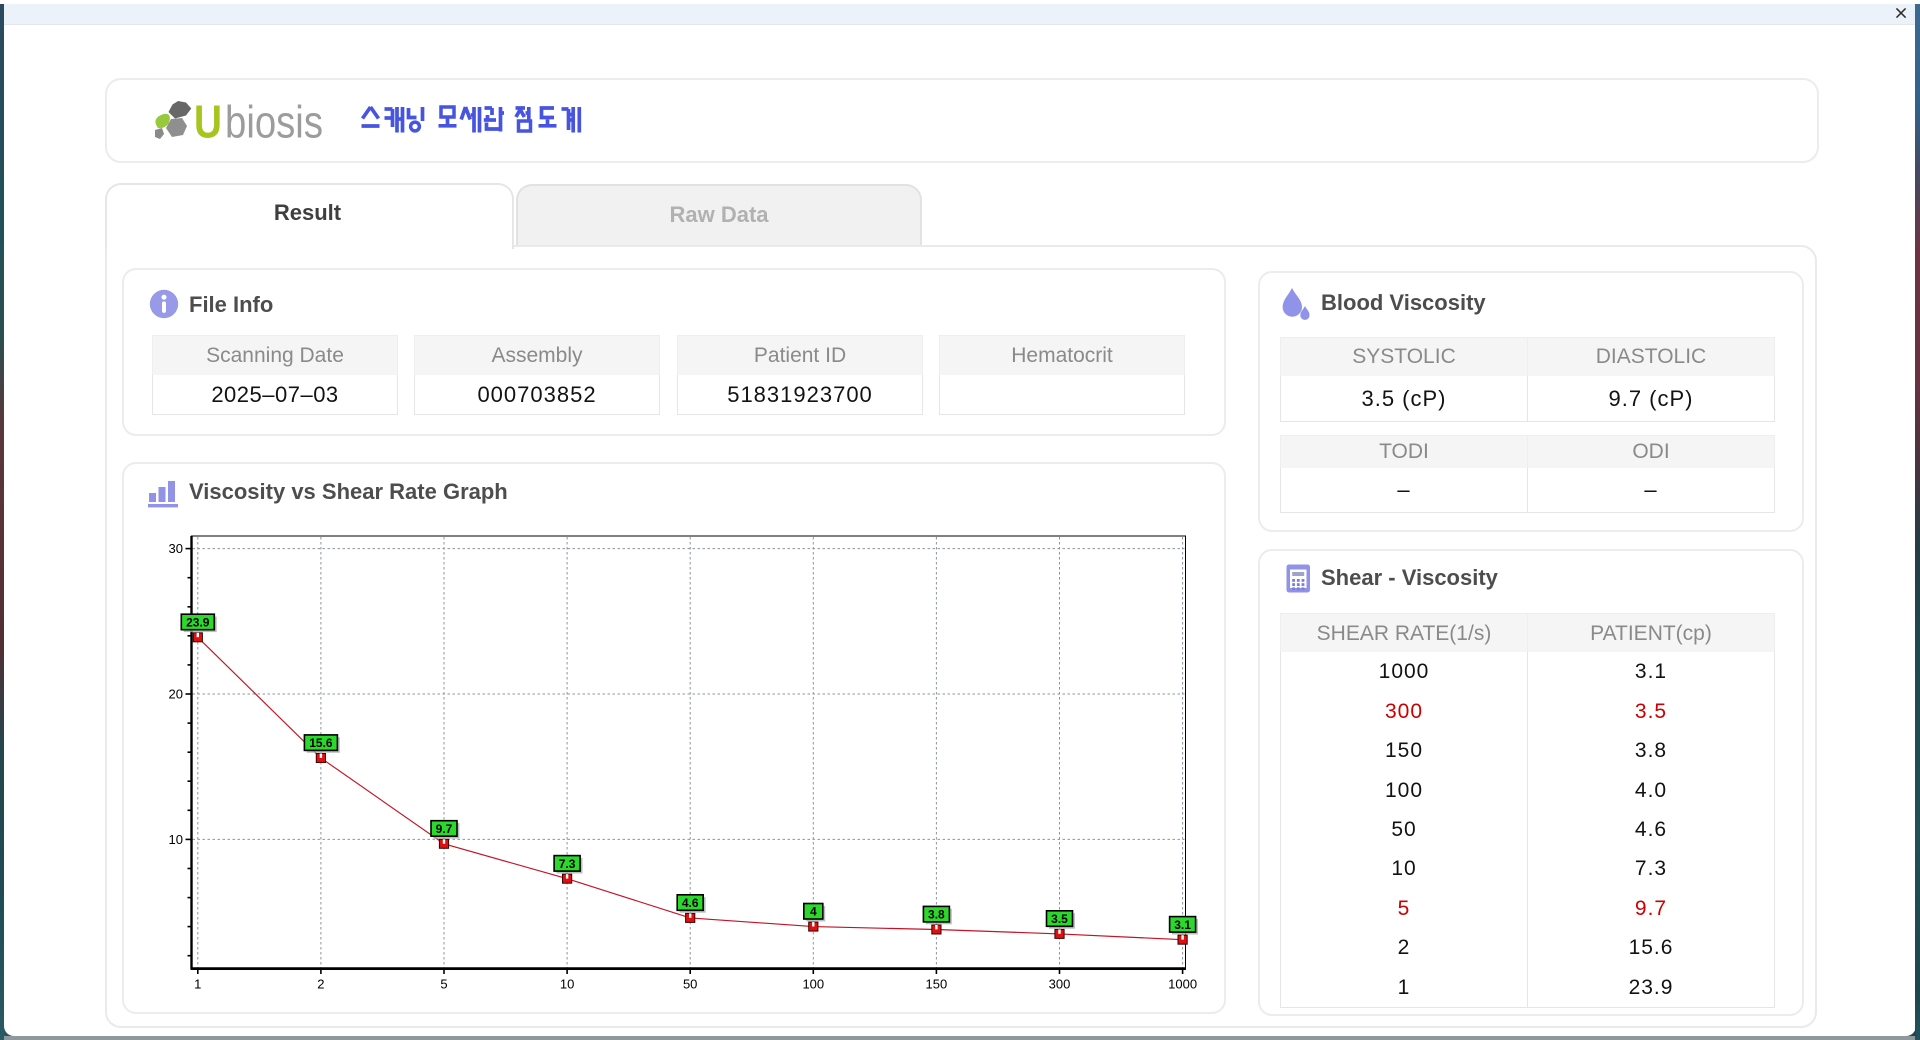 The width and height of the screenshot is (1920, 1040). Describe the element at coordinates (176, 548) in the screenshot. I see `svg-text: 30` at that location.